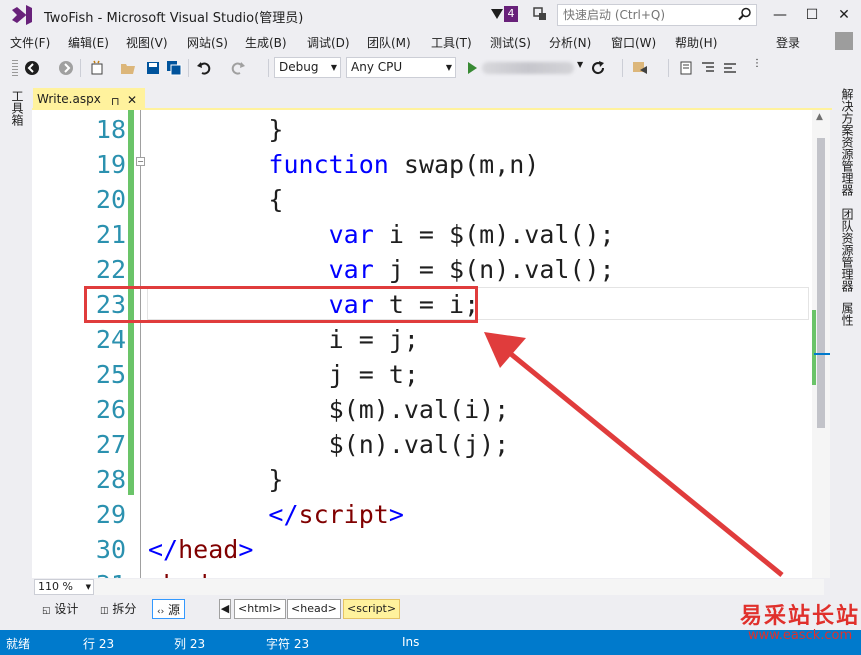 The width and height of the screenshot is (861, 655). Describe the element at coordinates (169, 609) in the screenshot. I see `source-view-button: ‹› 源` at that location.